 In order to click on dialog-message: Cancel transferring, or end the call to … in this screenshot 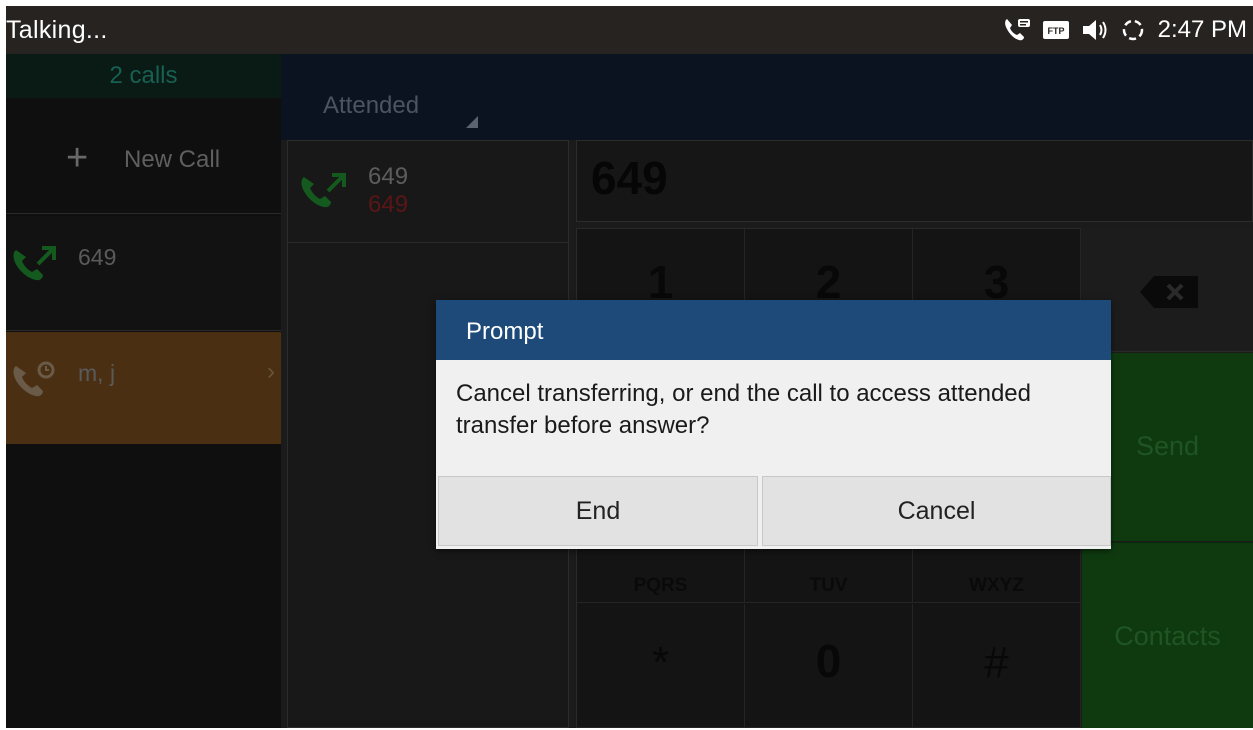, I will do `click(743, 409)`.